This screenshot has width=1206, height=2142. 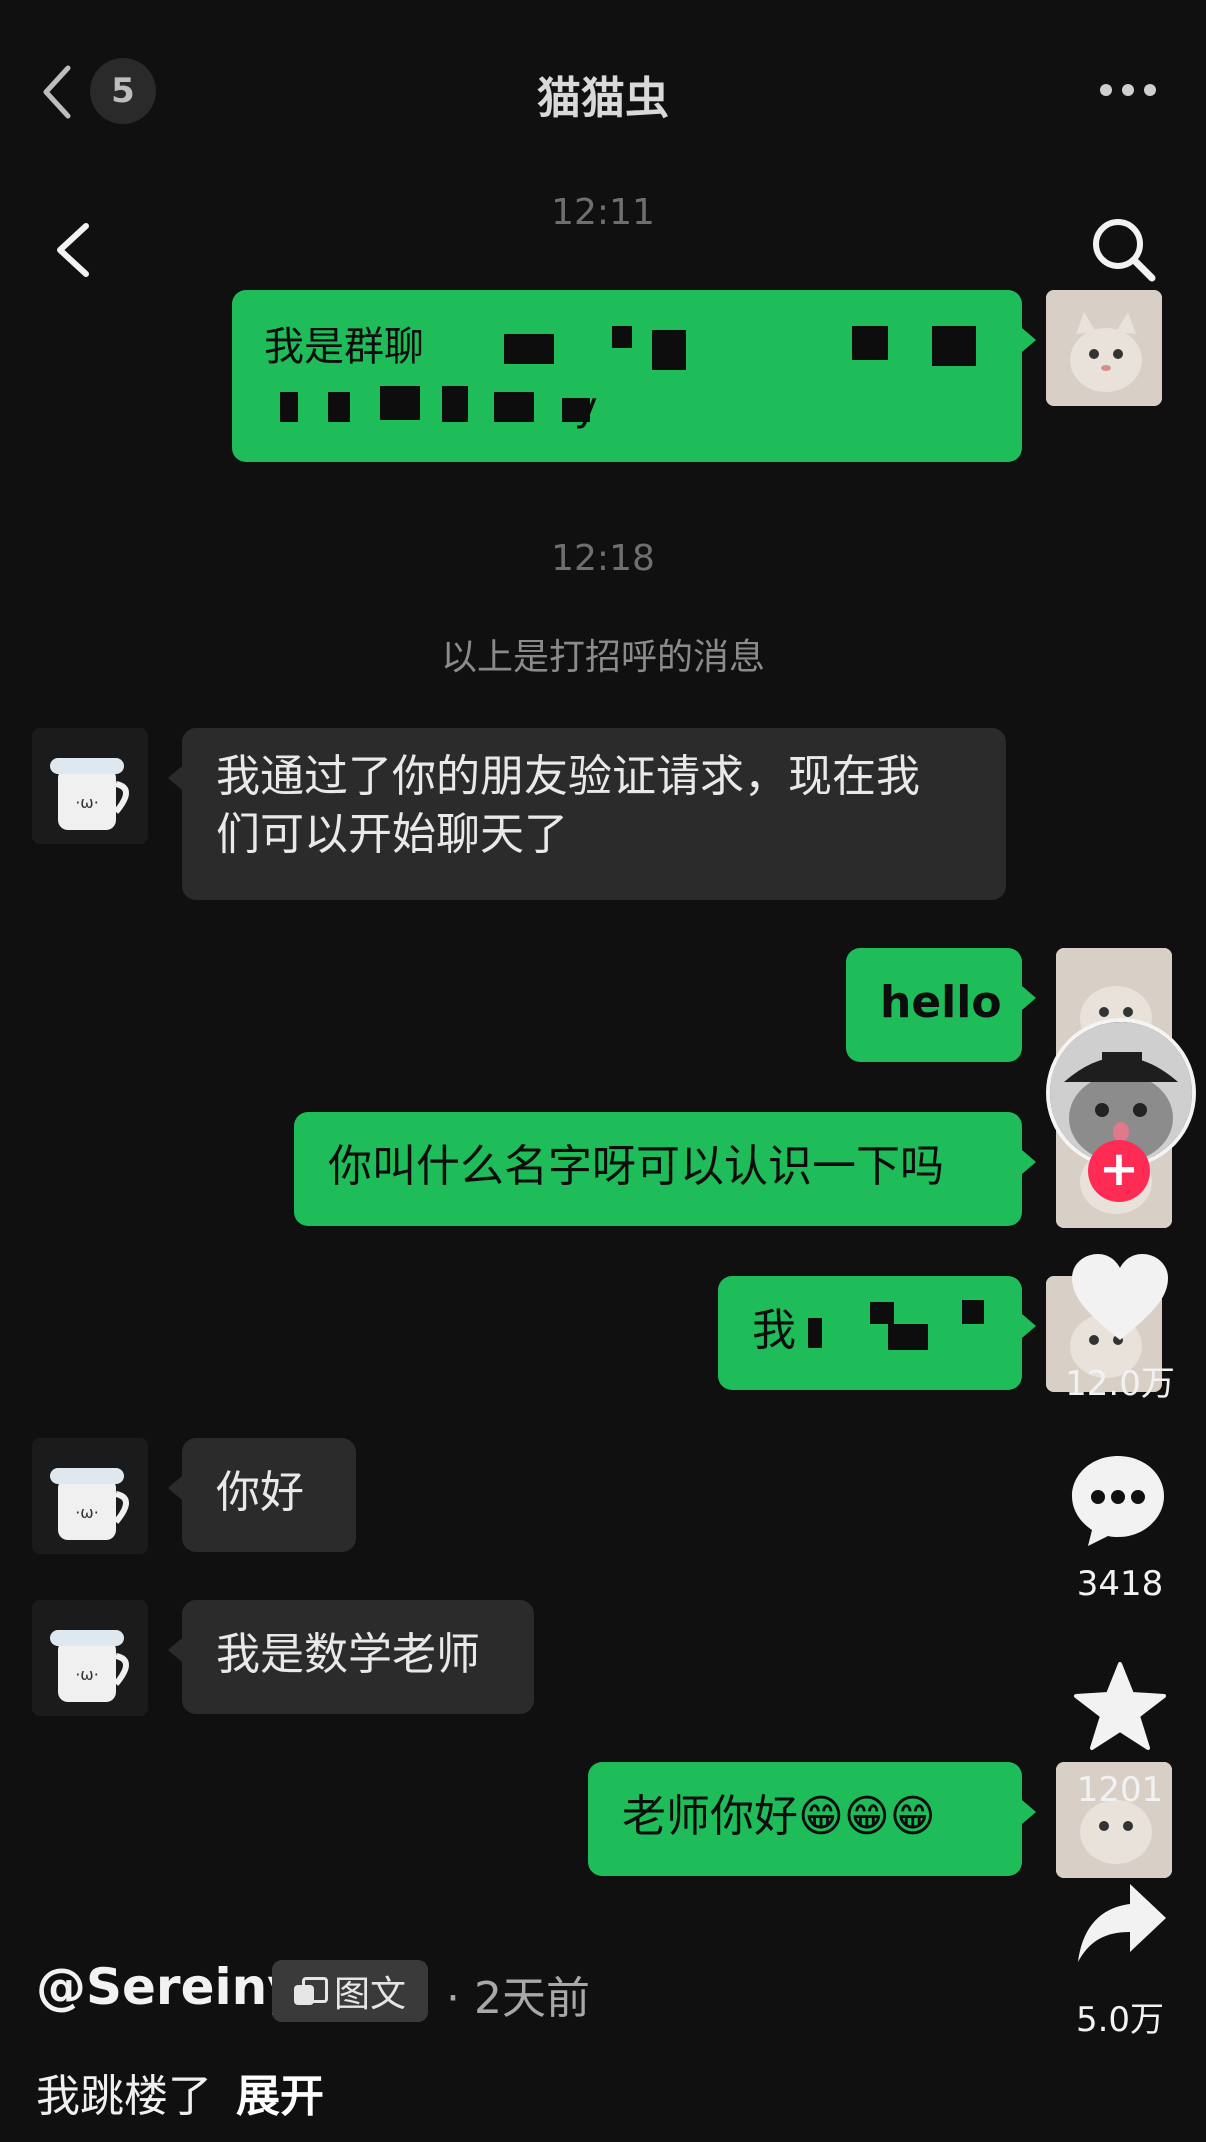 I want to click on post-type-label: 图文, so click(x=369, y=1994).